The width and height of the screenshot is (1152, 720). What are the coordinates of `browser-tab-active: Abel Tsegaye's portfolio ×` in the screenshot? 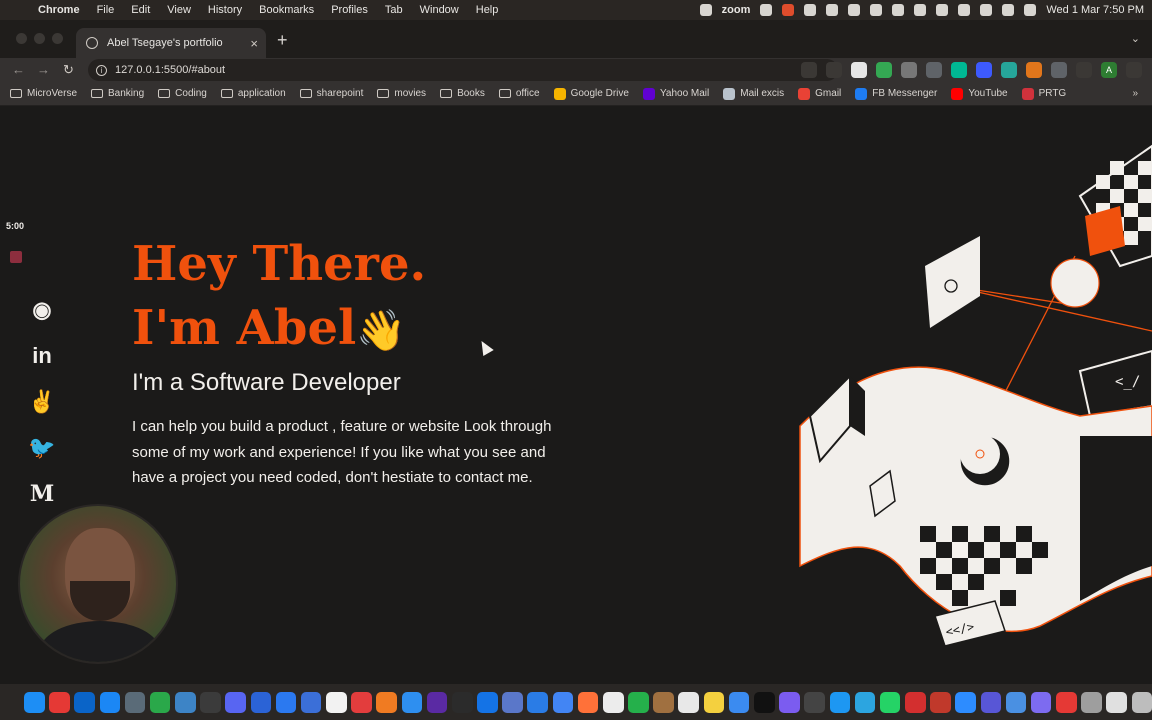 It's located at (171, 43).